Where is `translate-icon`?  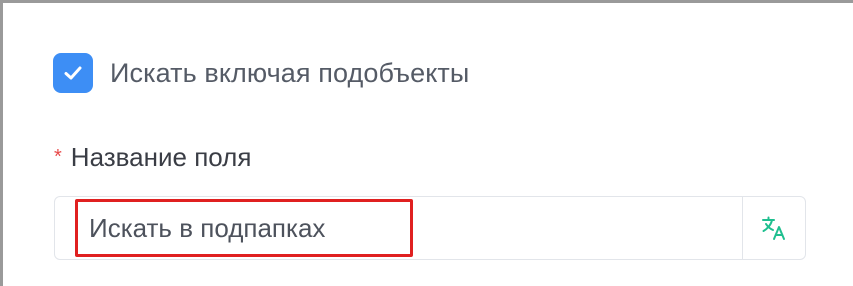
translate-icon is located at coordinates (773, 228).